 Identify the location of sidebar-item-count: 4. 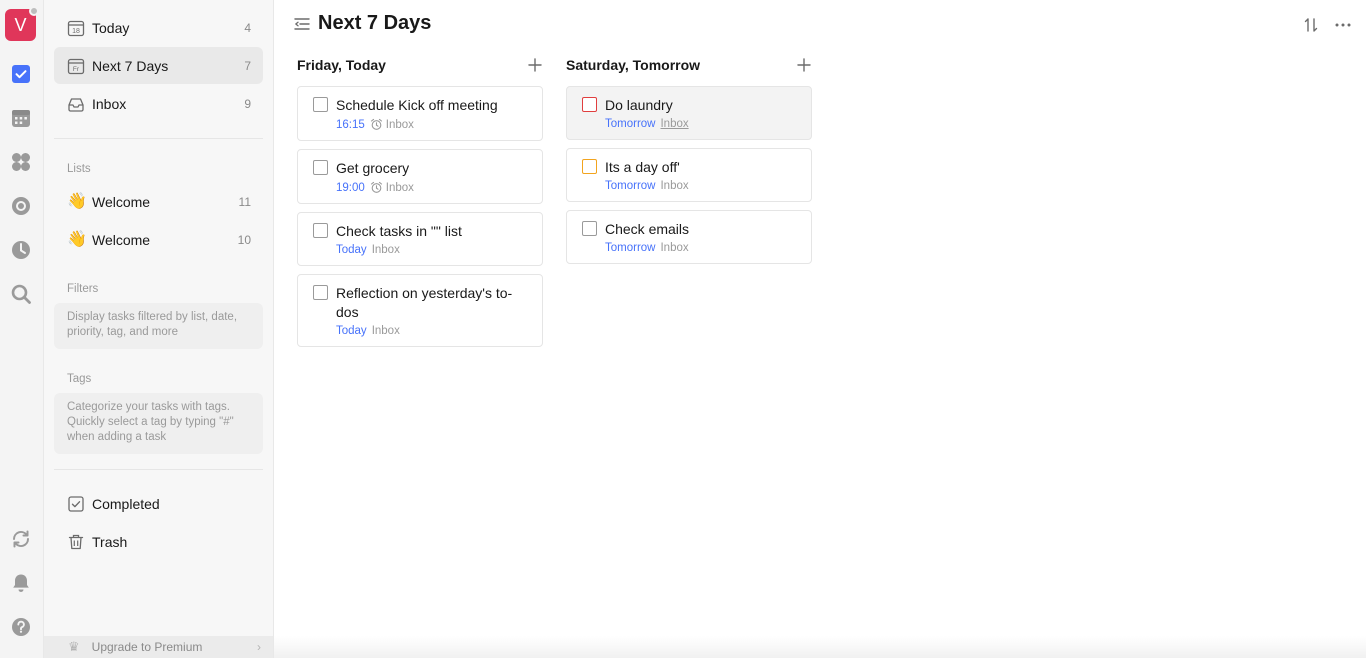
(247, 27).